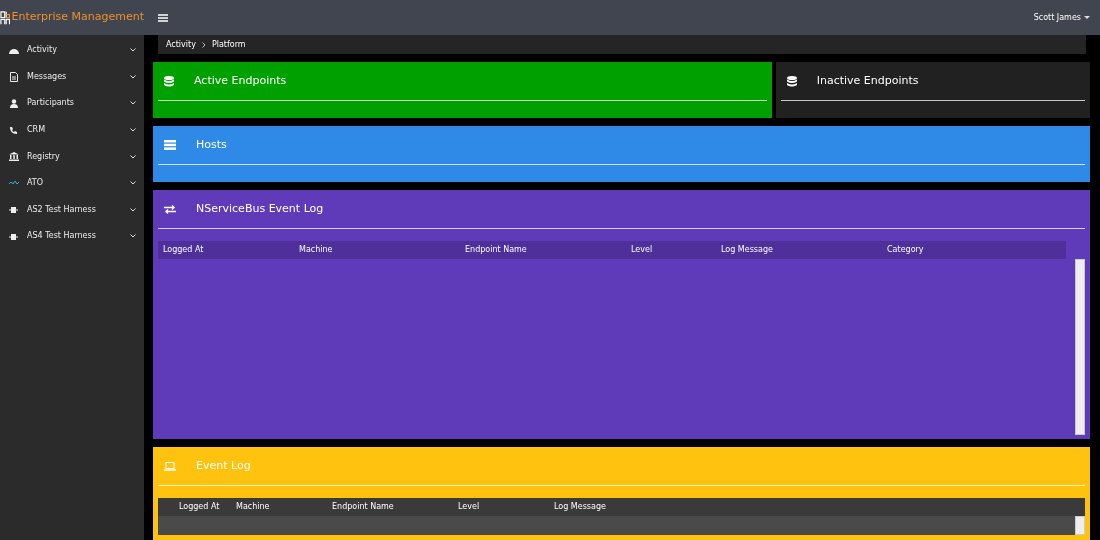 This screenshot has height=540, width=1100. Describe the element at coordinates (260, 208) in the screenshot. I see `panel-title: NServiceBus Event Log` at that location.